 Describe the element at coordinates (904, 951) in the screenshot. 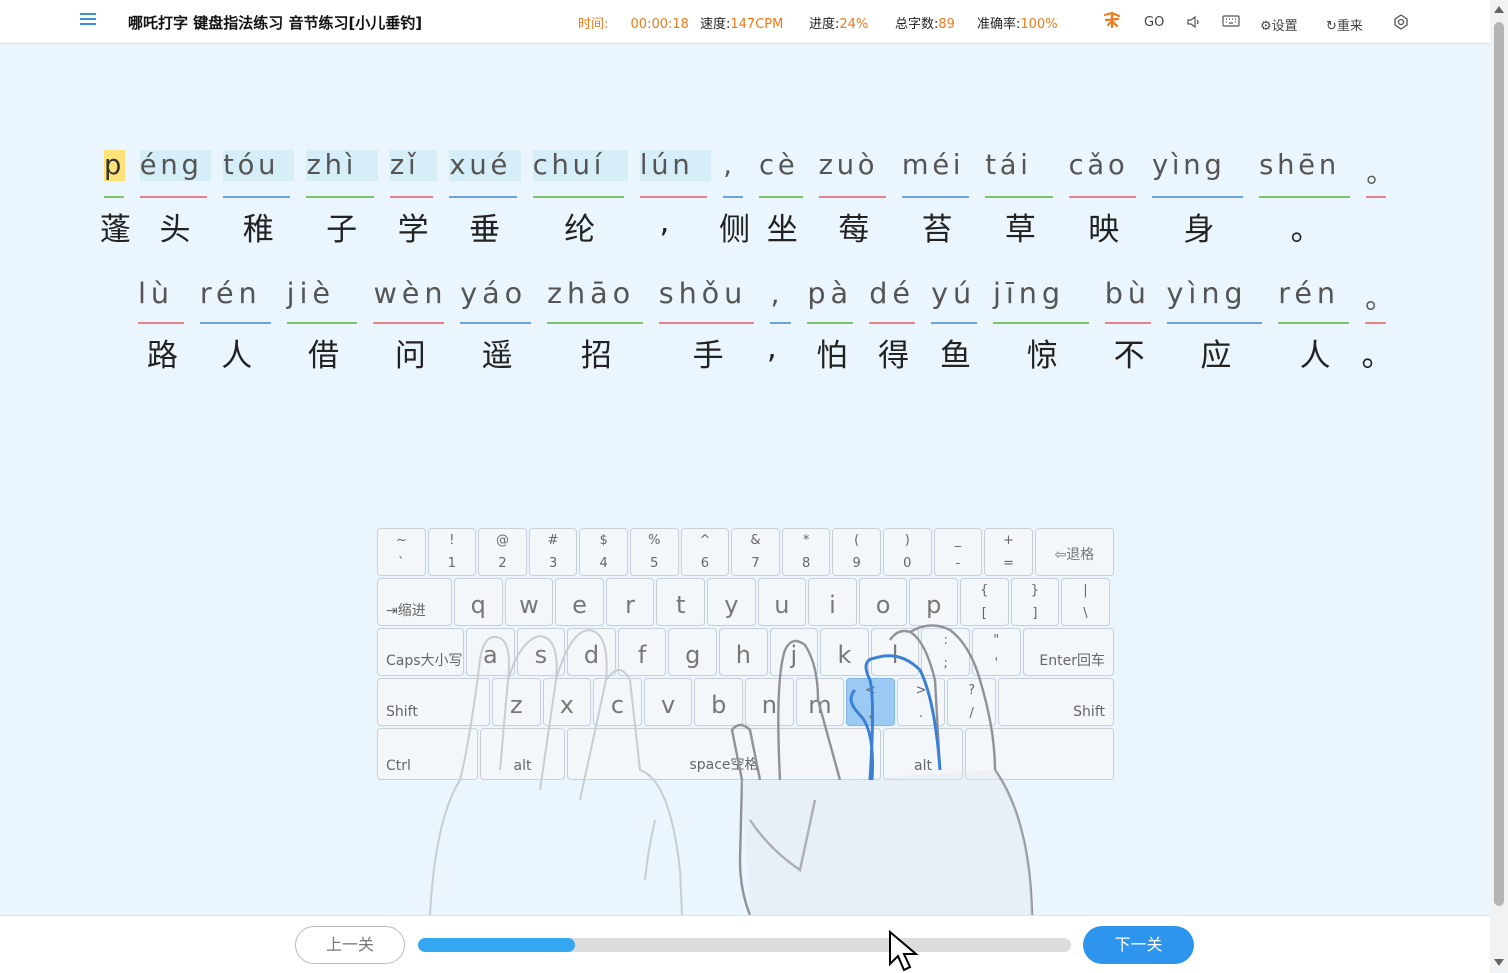

I see `mouse-cursor-icon` at that location.